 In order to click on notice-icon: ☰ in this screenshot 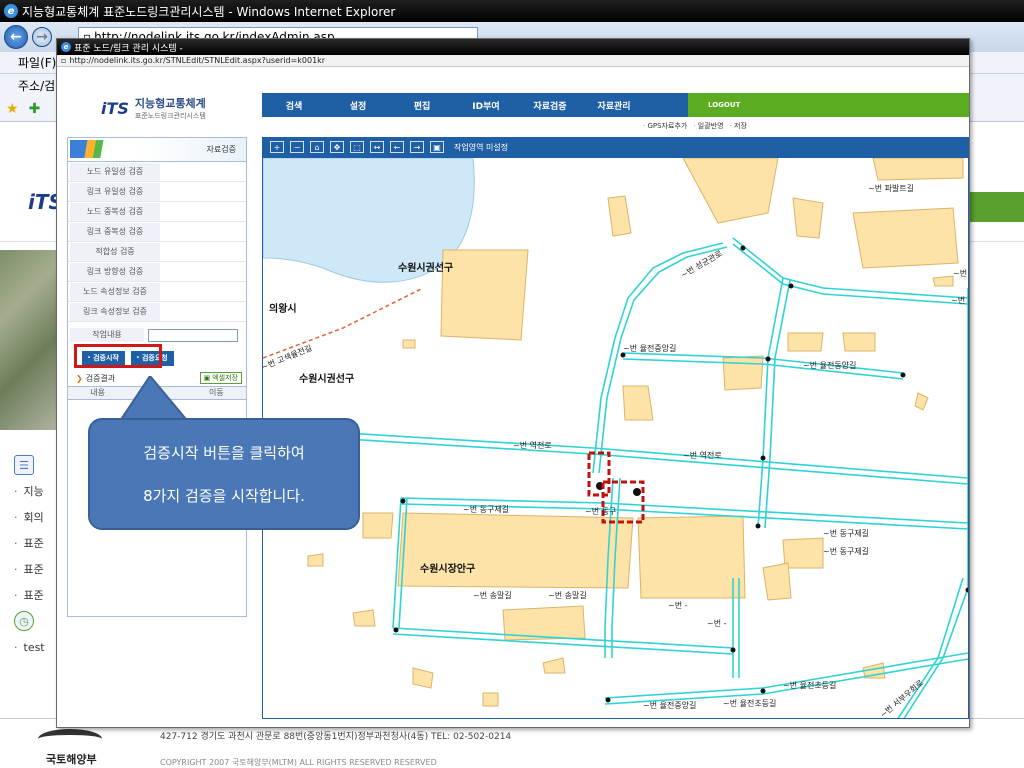, I will do `click(24, 465)`.